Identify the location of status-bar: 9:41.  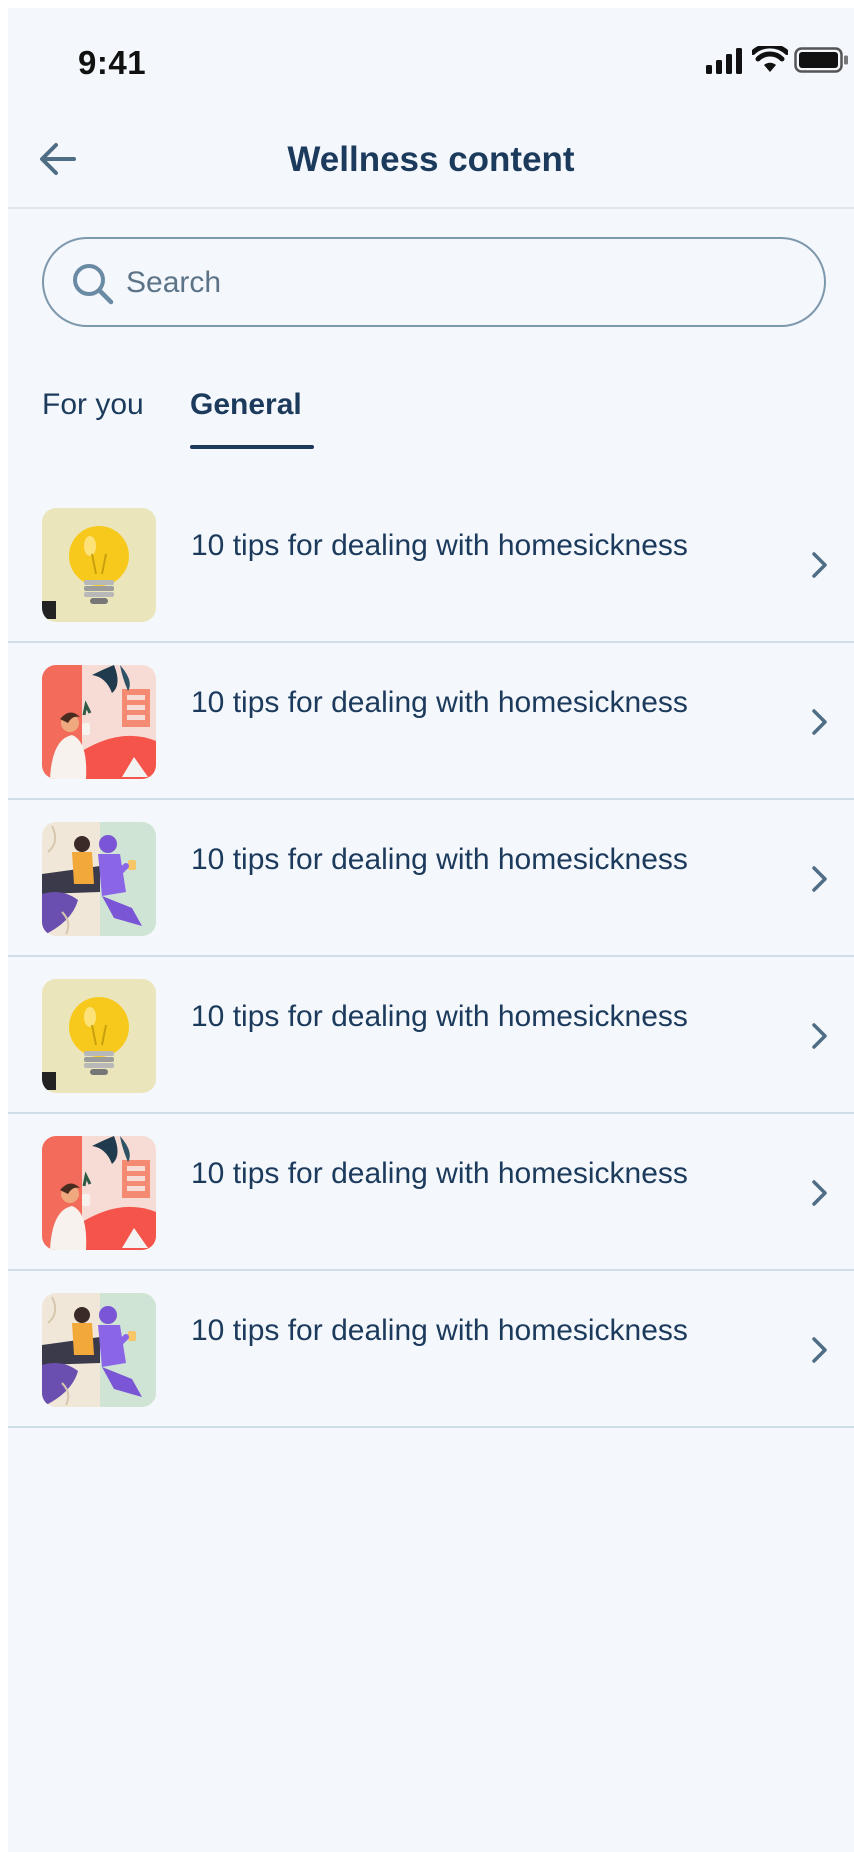
(431, 55).